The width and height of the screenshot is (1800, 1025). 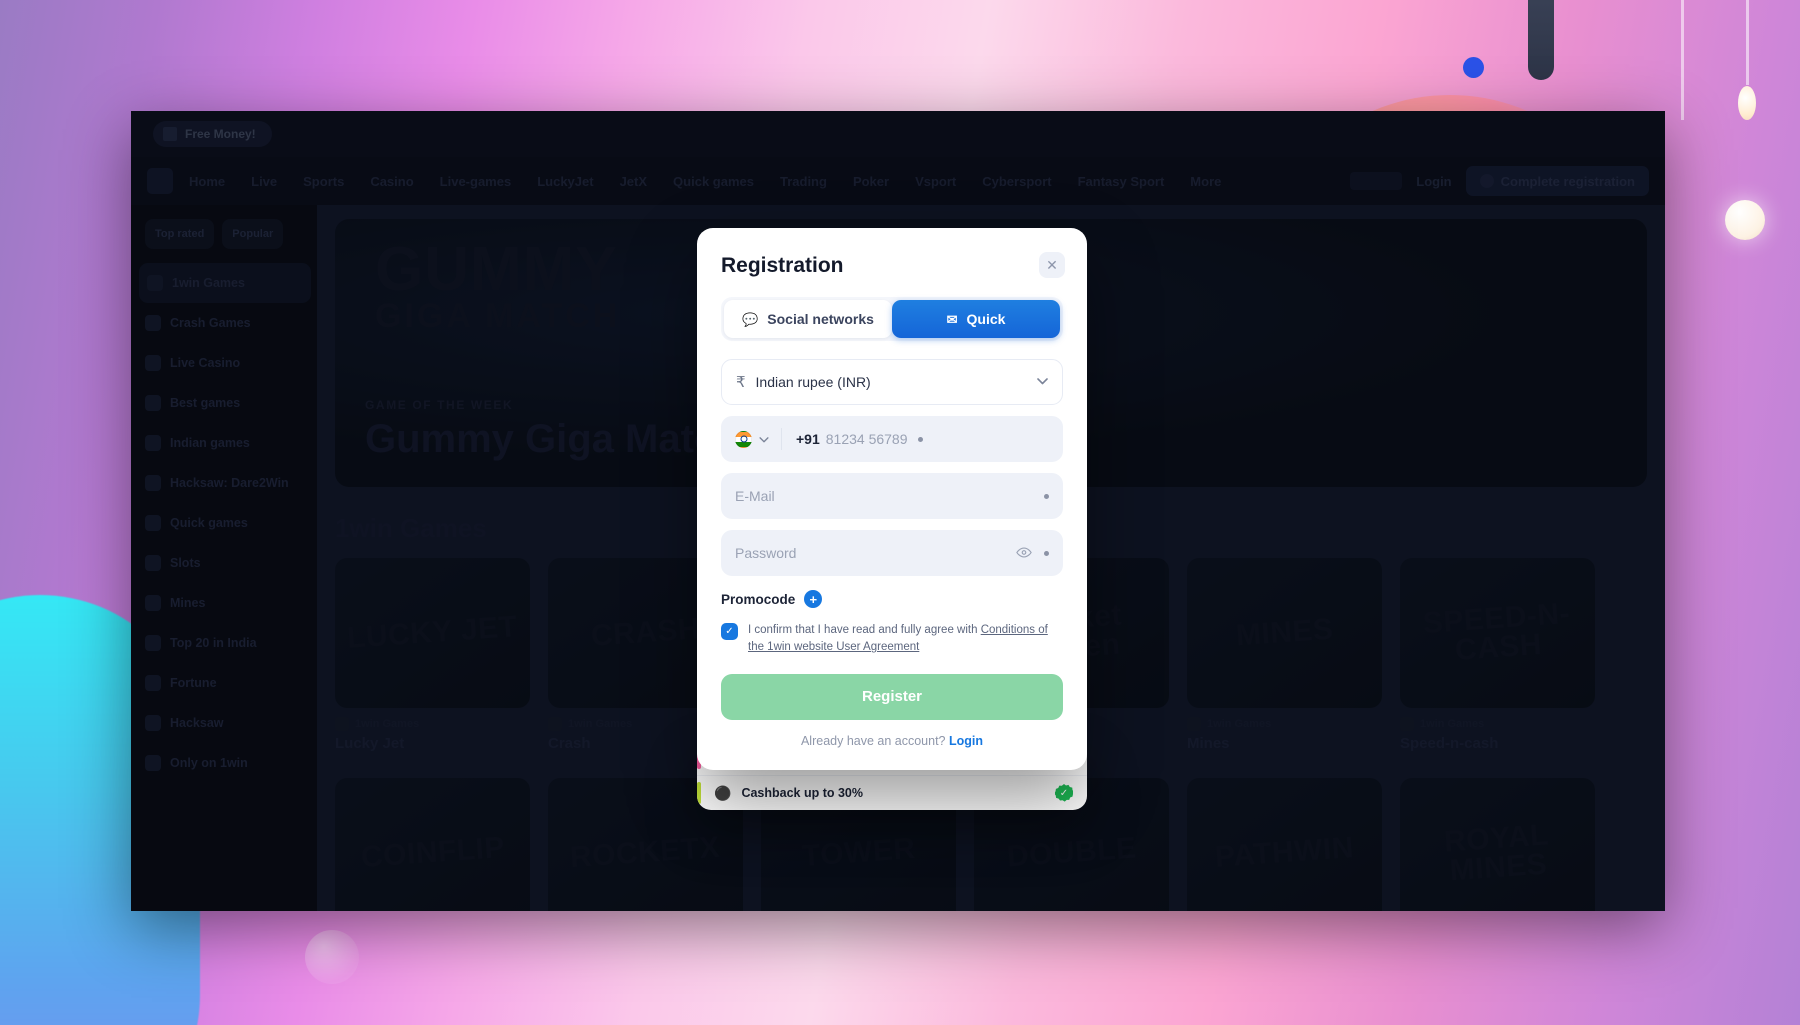 I want to click on site-logo-icon, so click(x=160, y=181).